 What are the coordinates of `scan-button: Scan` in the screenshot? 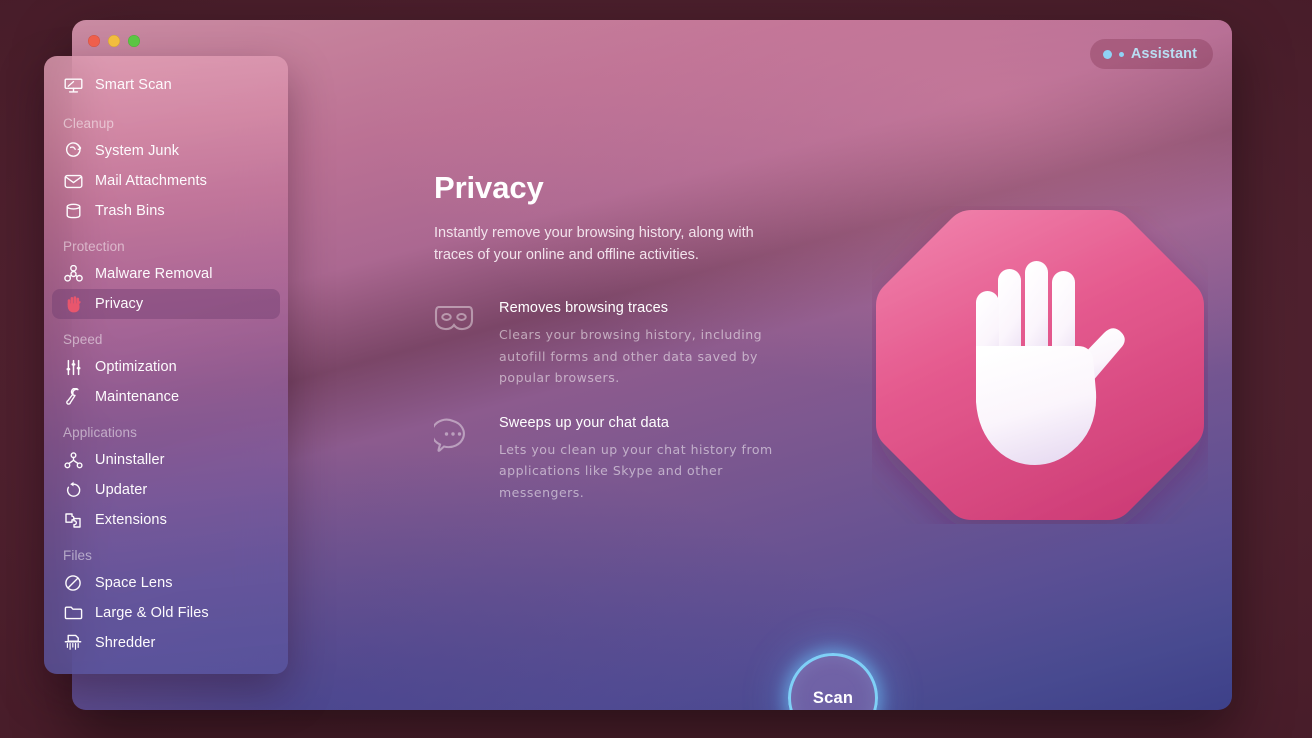 It's located at (833, 681).